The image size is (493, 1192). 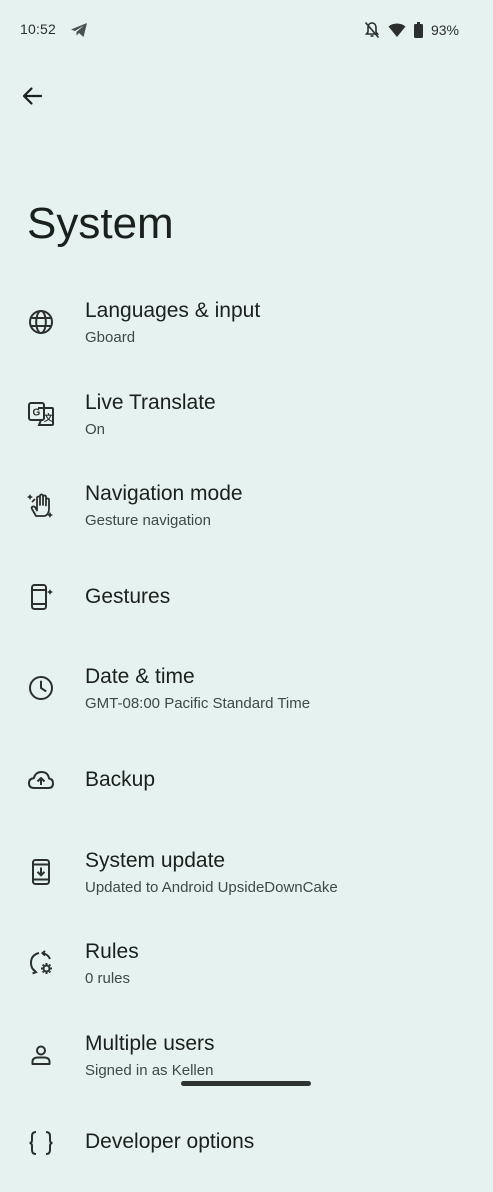 I want to click on status-bar: 10:52 93%, so click(x=246, y=30).